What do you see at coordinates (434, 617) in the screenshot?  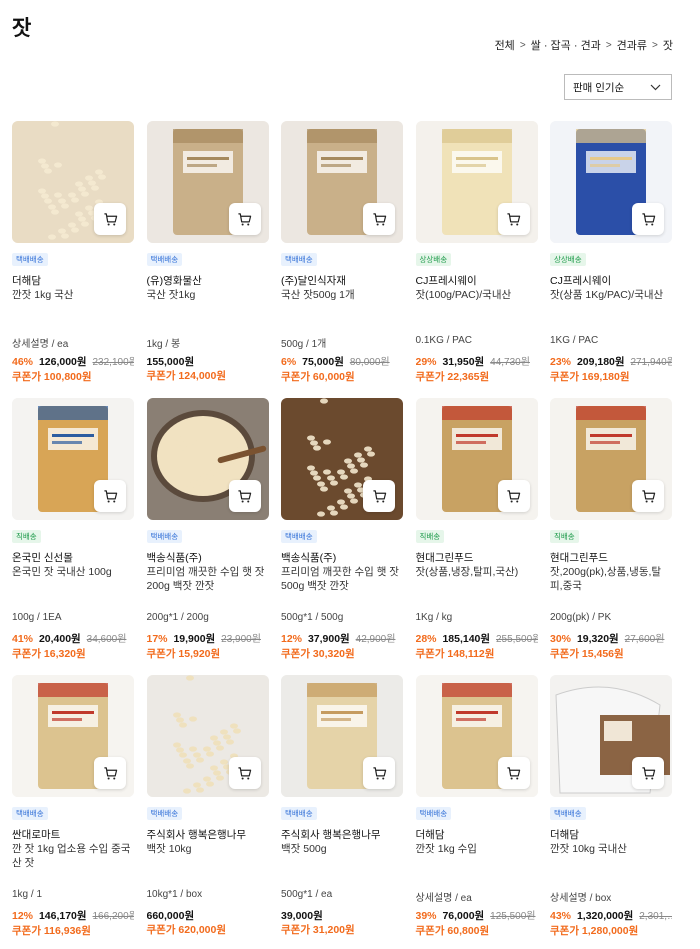 I see `product-unit: 1Kg / kg` at bounding box center [434, 617].